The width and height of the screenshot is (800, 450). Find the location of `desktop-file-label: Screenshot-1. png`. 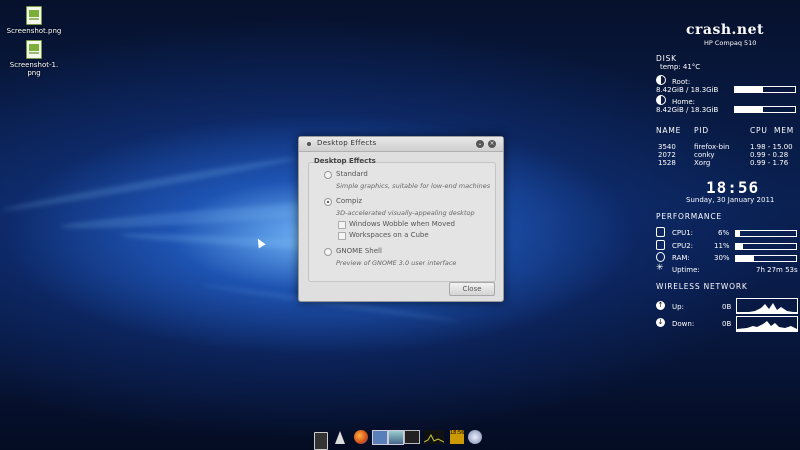

desktop-file-label: Screenshot-1. png is located at coordinates (34, 69).